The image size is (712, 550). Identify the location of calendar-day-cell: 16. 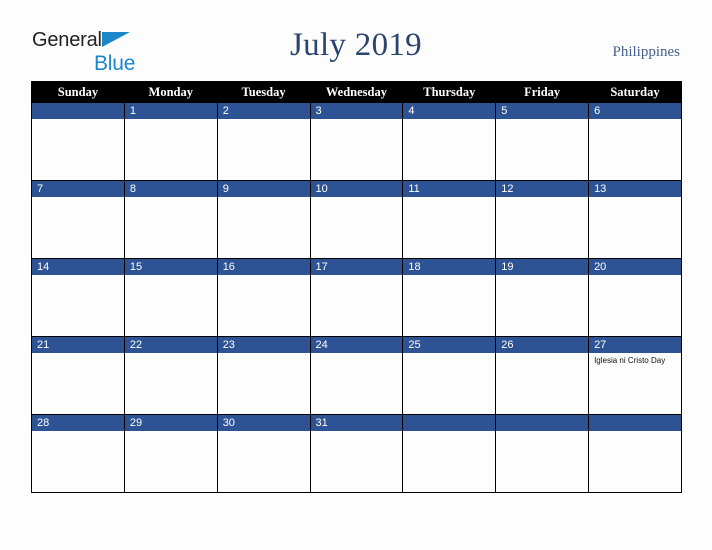
(263, 297).